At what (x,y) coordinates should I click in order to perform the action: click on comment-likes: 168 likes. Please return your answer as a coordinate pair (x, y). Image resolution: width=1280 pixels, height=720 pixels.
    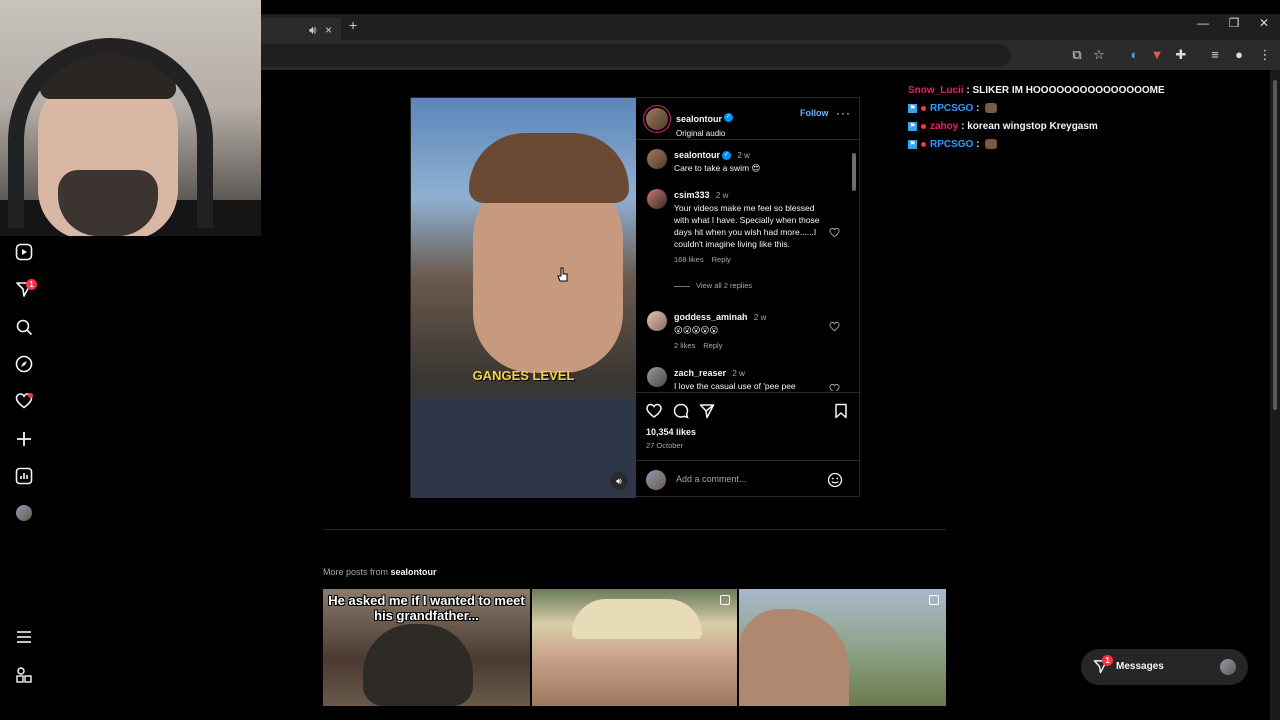
    Looking at the image, I should click on (689, 259).